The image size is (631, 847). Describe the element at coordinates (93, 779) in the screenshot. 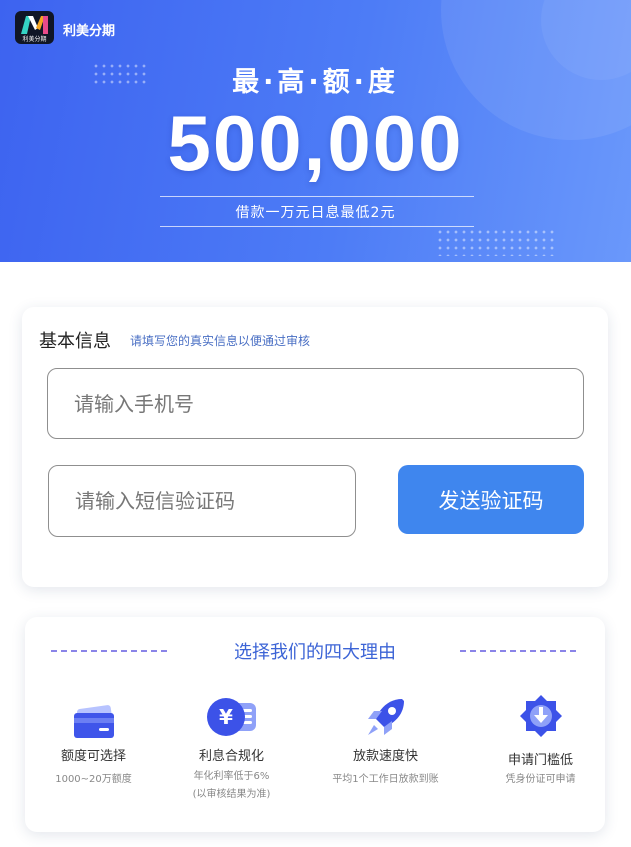

I see `feature-desc: 1000~20万额度` at that location.